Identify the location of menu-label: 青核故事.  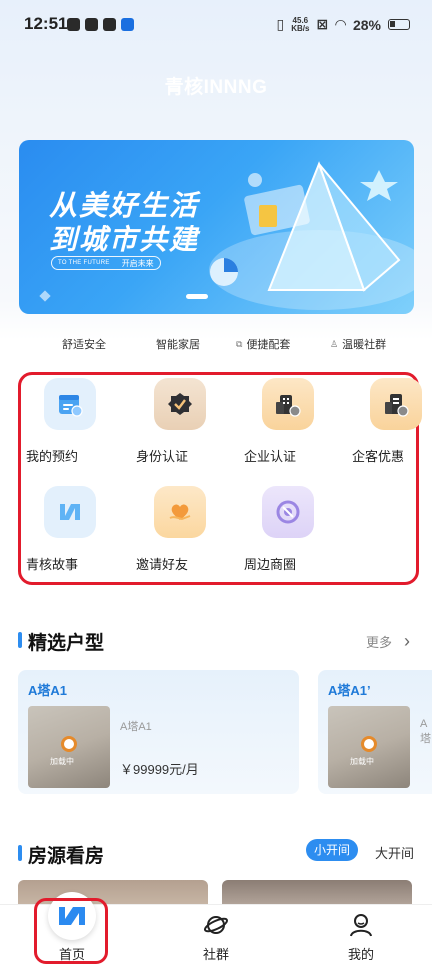
(52, 564).